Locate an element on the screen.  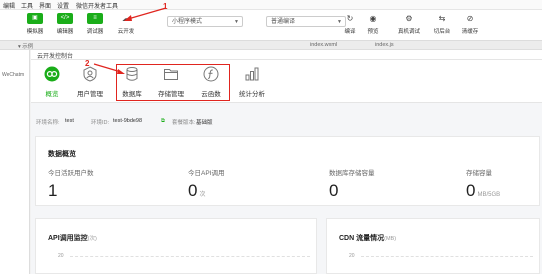
cloud-dev-label: 云开发 is located at coordinates (126, 32).